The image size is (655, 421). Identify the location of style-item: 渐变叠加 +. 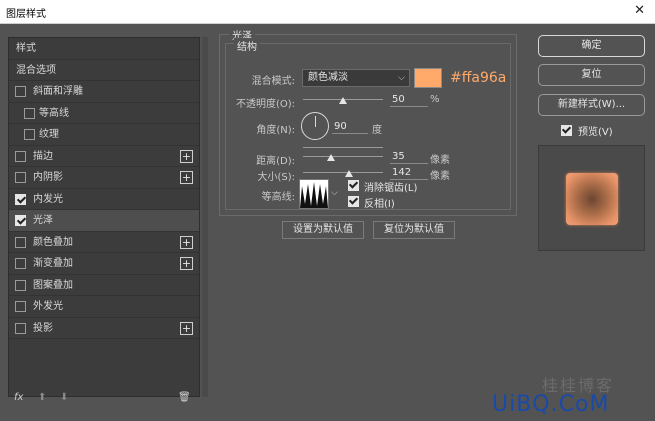
(104, 264).